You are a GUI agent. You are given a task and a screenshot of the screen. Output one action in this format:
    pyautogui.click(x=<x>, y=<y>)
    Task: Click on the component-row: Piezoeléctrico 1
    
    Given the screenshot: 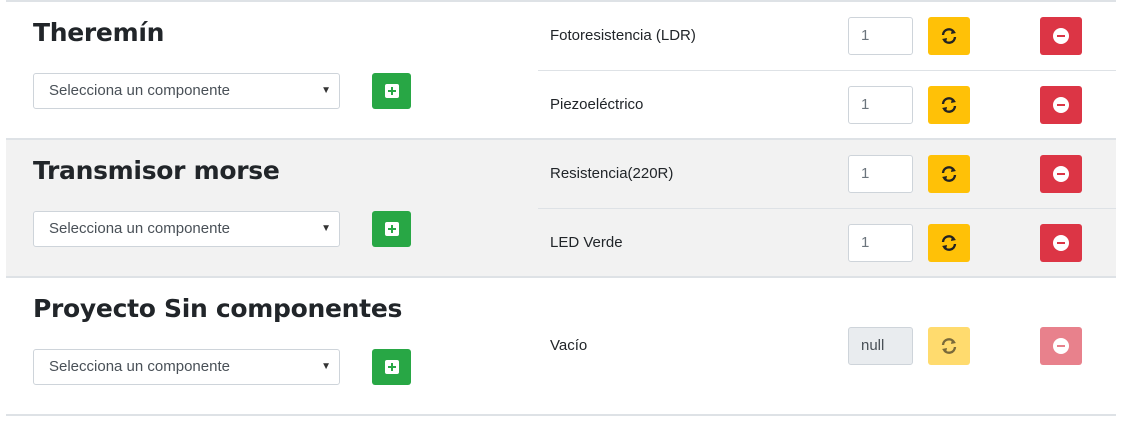 What is the action you would take?
    pyautogui.click(x=827, y=104)
    